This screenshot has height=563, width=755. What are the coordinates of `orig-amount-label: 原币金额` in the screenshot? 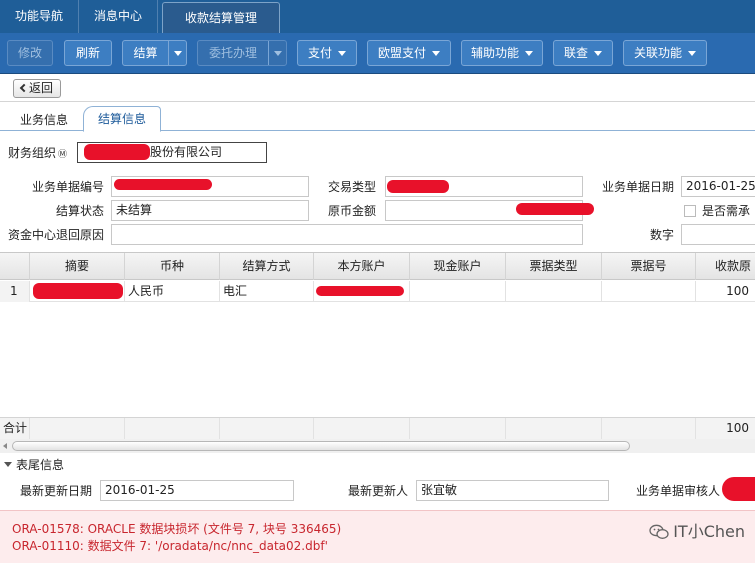 It's located at (351, 211).